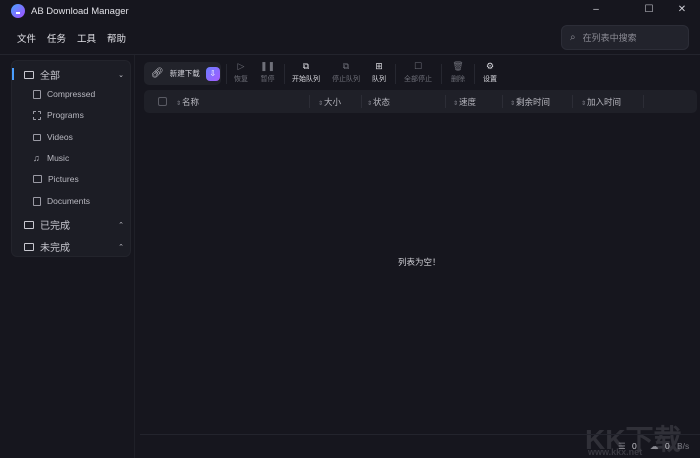  What do you see at coordinates (622, 446) in the screenshot?
I see `queue-list-icon: ☰` at bounding box center [622, 446].